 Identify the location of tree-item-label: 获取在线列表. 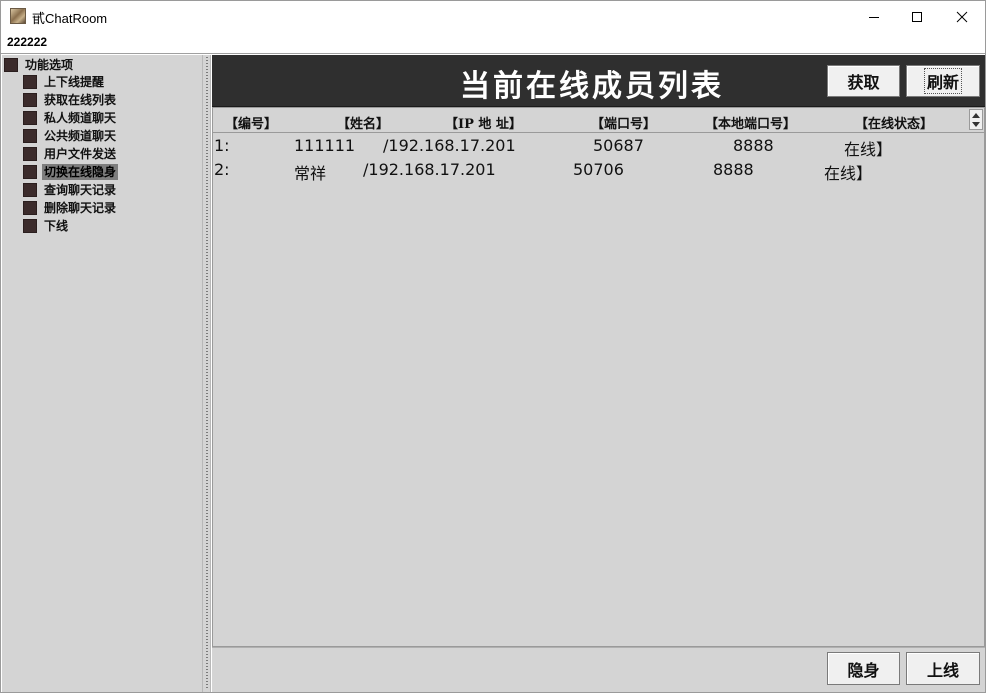
(80, 100).